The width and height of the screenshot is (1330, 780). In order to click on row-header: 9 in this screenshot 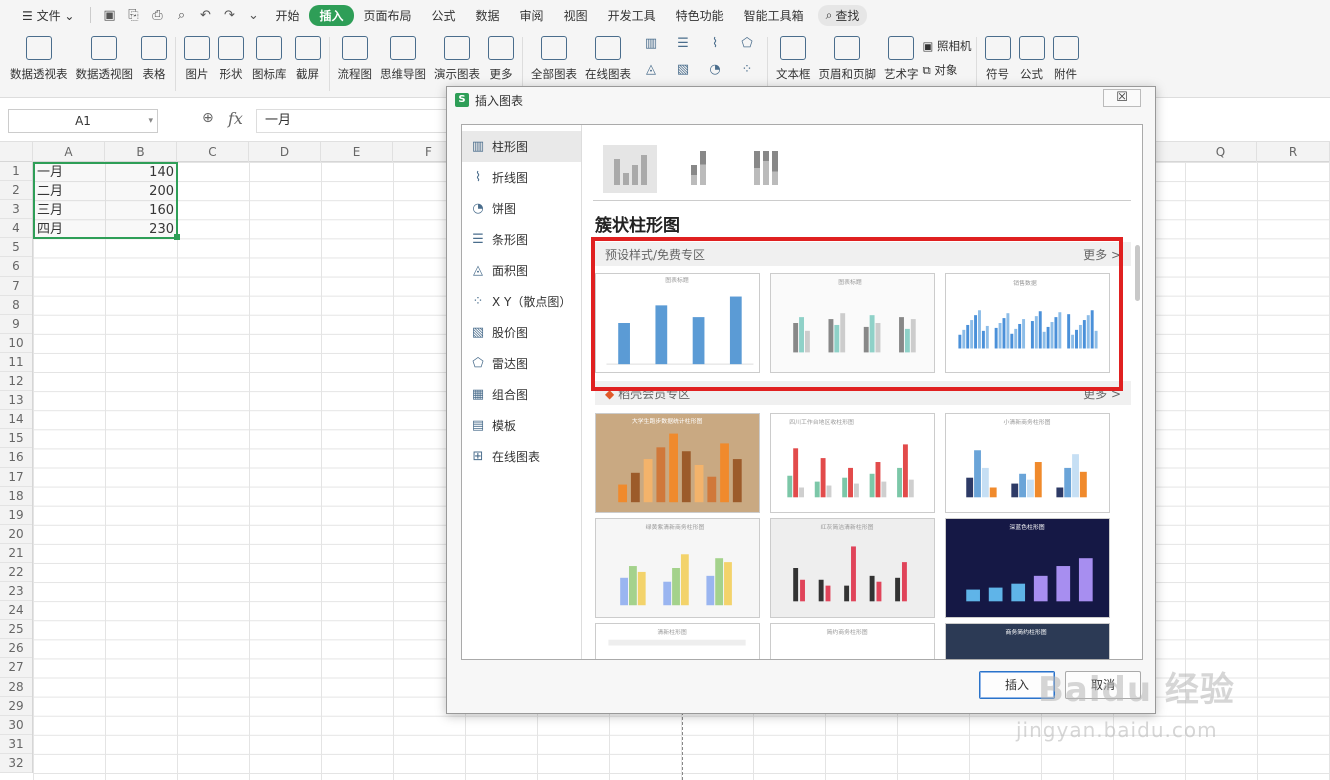, I will do `click(16, 324)`.